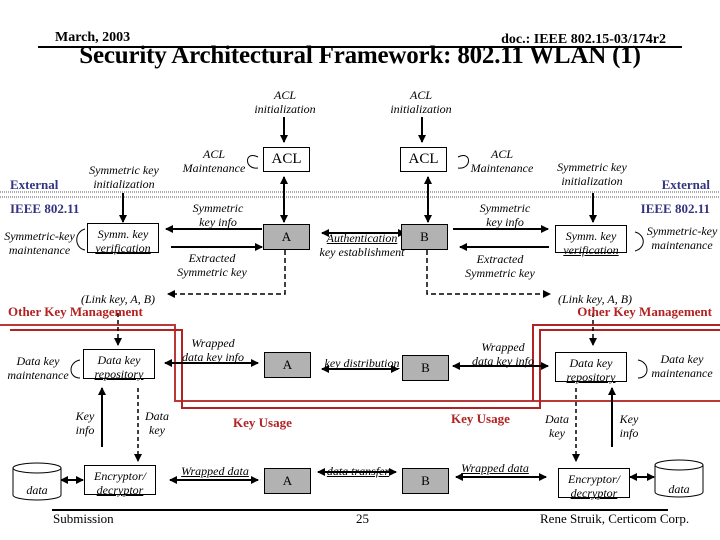  I want to click on layer-key-usage-right: Key Usage, so click(480, 418).